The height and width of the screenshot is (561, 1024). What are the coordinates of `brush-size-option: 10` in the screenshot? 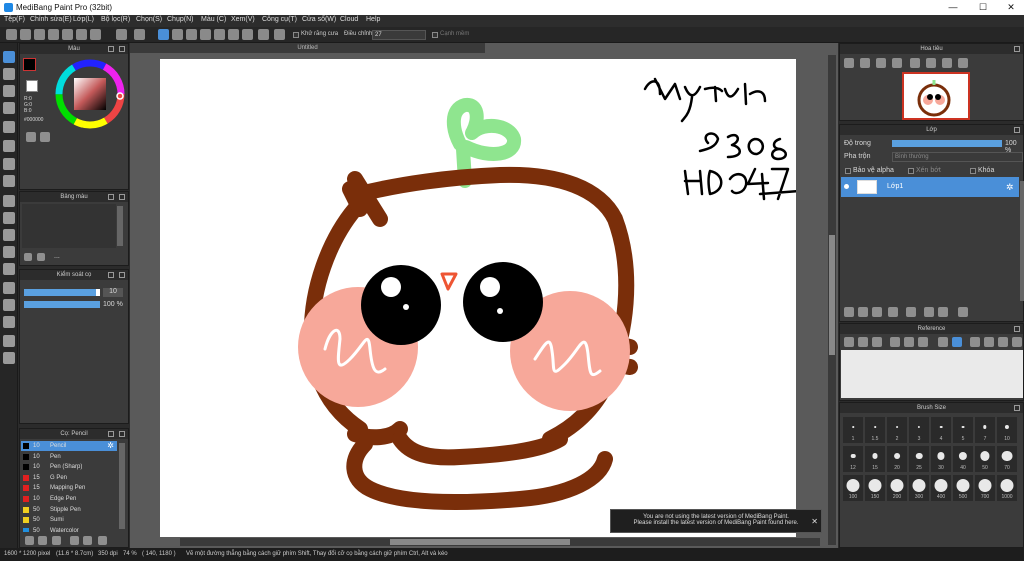 It's located at (1007, 430).